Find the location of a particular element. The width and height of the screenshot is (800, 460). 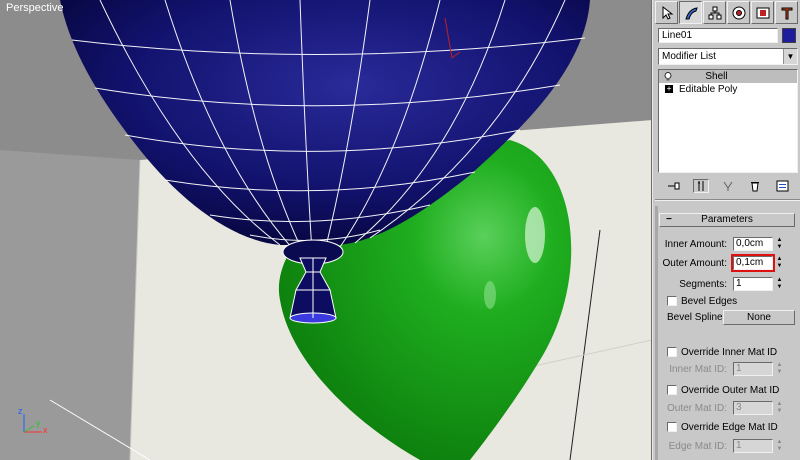

segments-field: 1 is located at coordinates (753, 284).